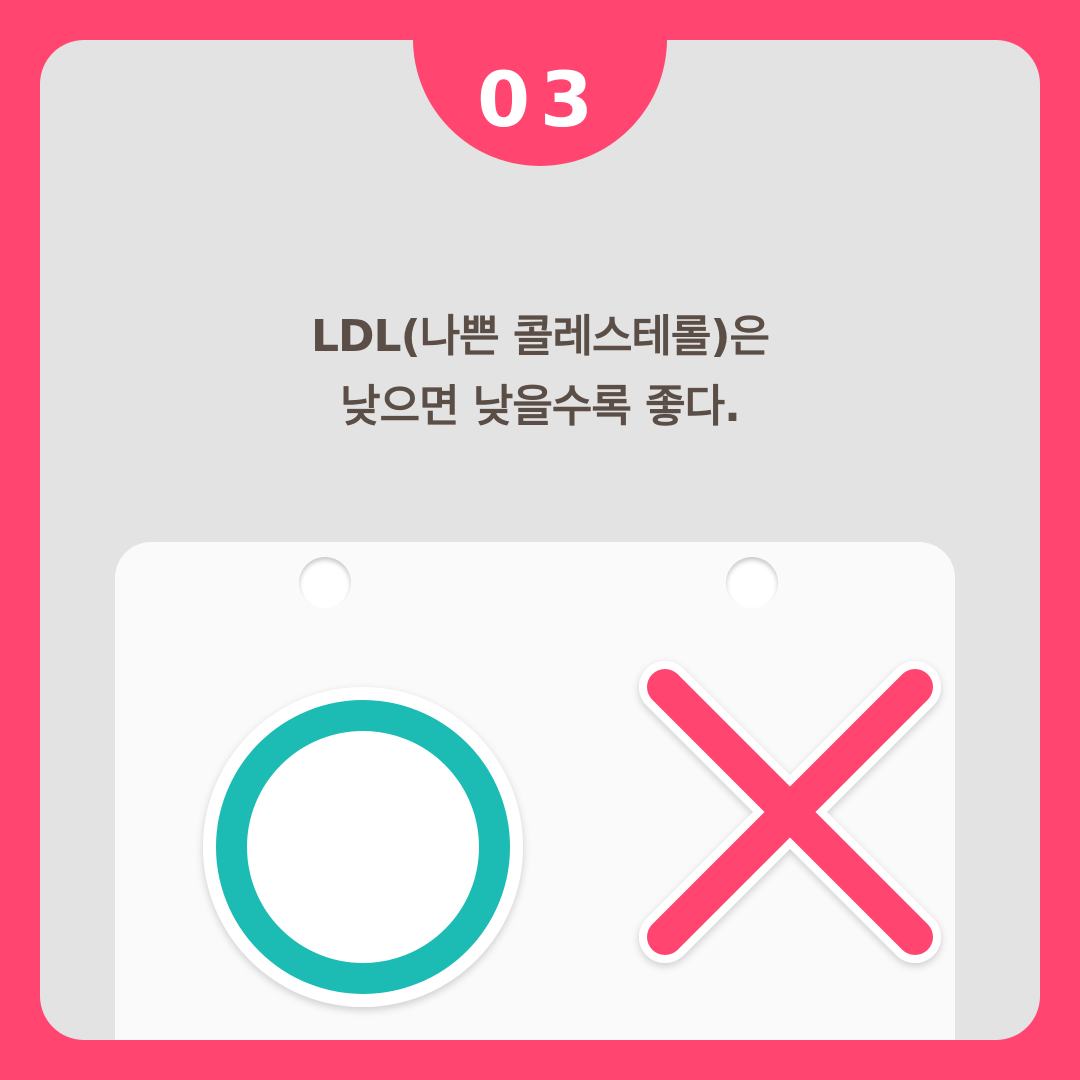 The image size is (1080, 1080). Describe the element at coordinates (790, 812) in the screenshot. I see `x-mark-icon` at that location.